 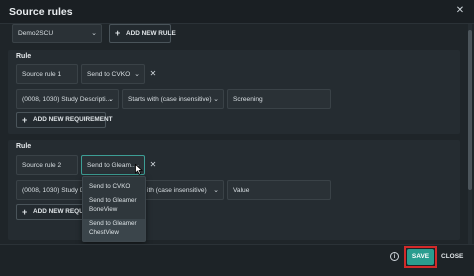 I want to click on rule-2-name-input: Source rule 2, so click(x=47, y=165).